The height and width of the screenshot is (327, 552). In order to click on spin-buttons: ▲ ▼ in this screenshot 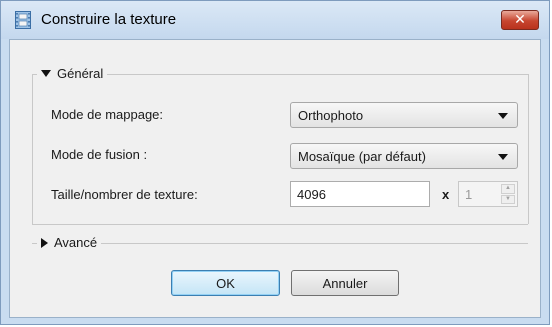, I will do `click(508, 194)`.